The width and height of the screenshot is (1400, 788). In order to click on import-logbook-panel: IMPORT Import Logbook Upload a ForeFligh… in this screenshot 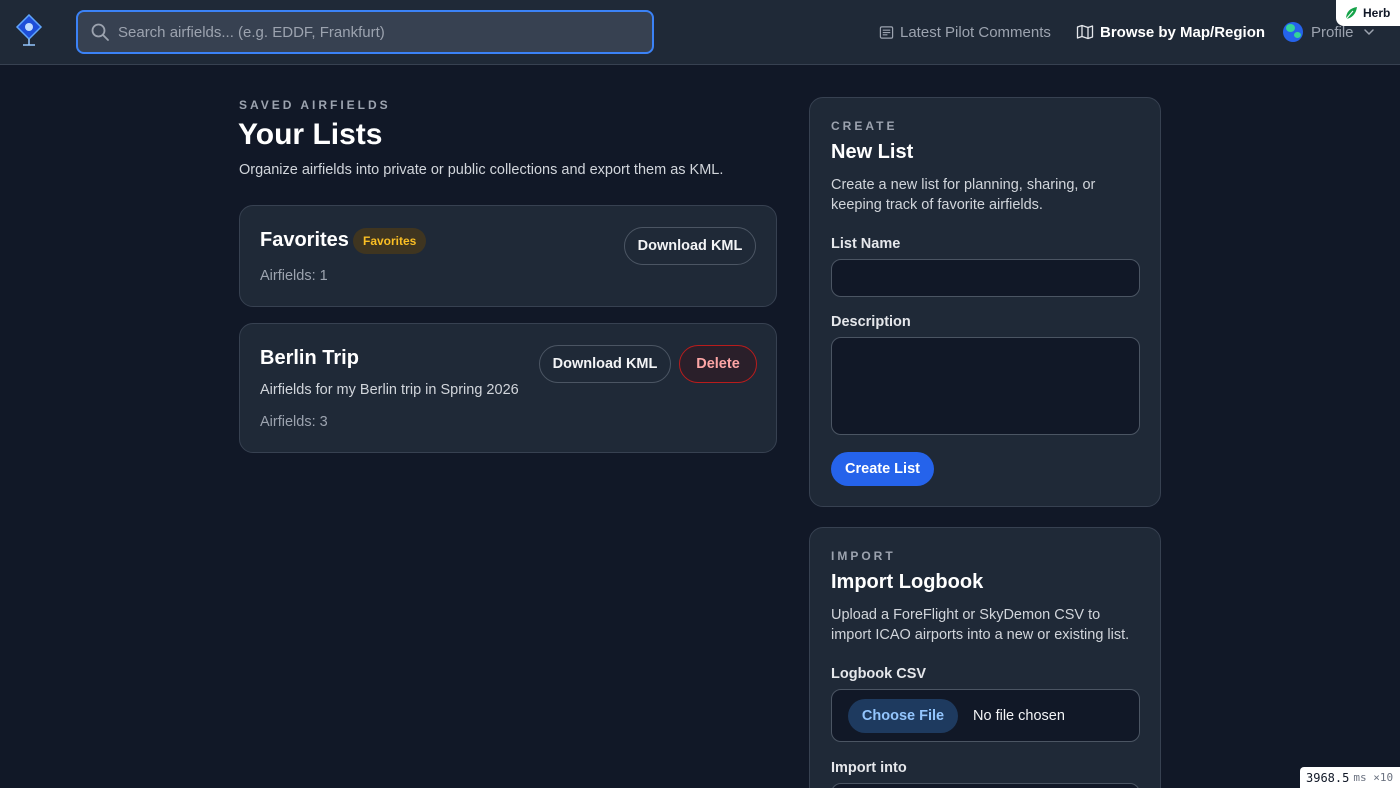, I will do `click(985, 657)`.